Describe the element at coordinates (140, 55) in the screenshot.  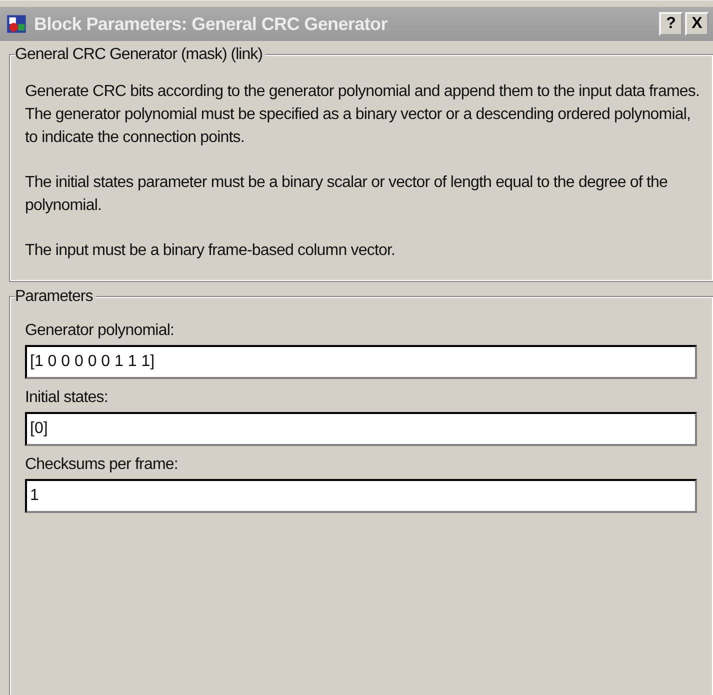
I see `group-legend: General CRC Generator (mask) (link)` at that location.